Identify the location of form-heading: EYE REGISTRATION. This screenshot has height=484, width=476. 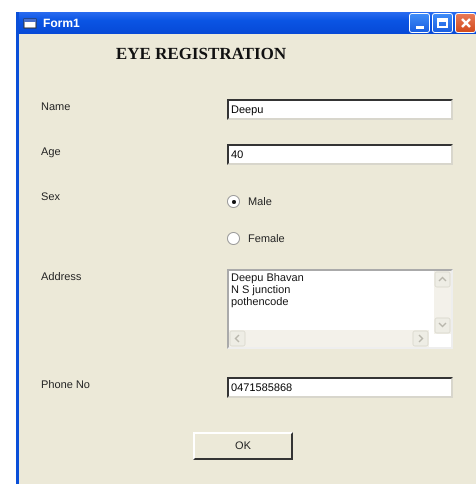
(201, 54).